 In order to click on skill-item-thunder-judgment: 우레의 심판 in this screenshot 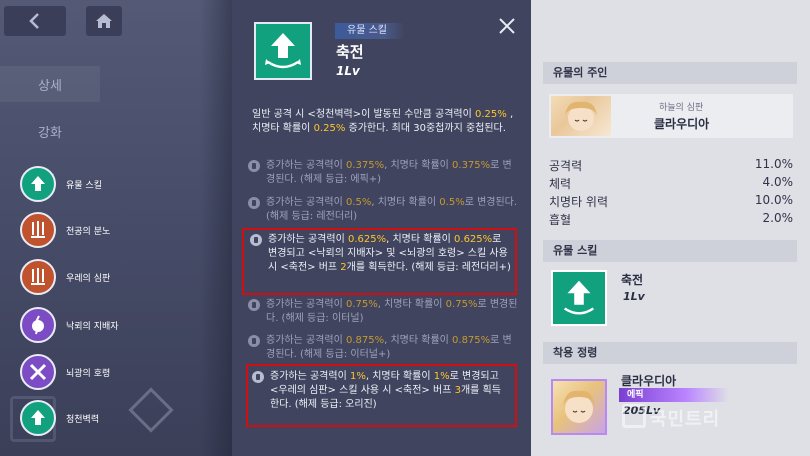, I will do `click(65, 277)`.